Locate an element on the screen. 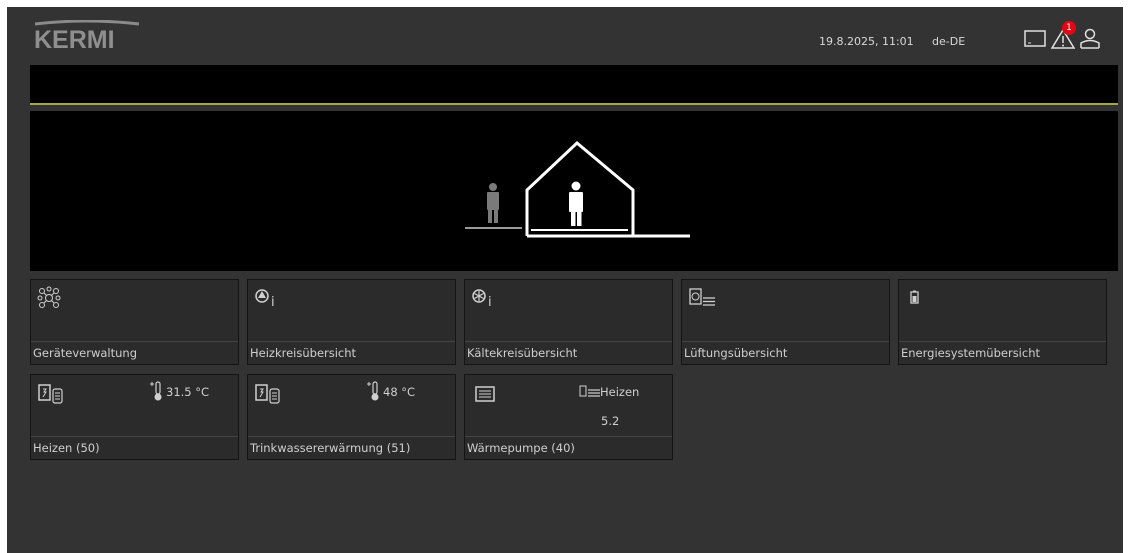 The height and width of the screenshot is (553, 1129). temperature-value: 31.5 °C is located at coordinates (188, 392).